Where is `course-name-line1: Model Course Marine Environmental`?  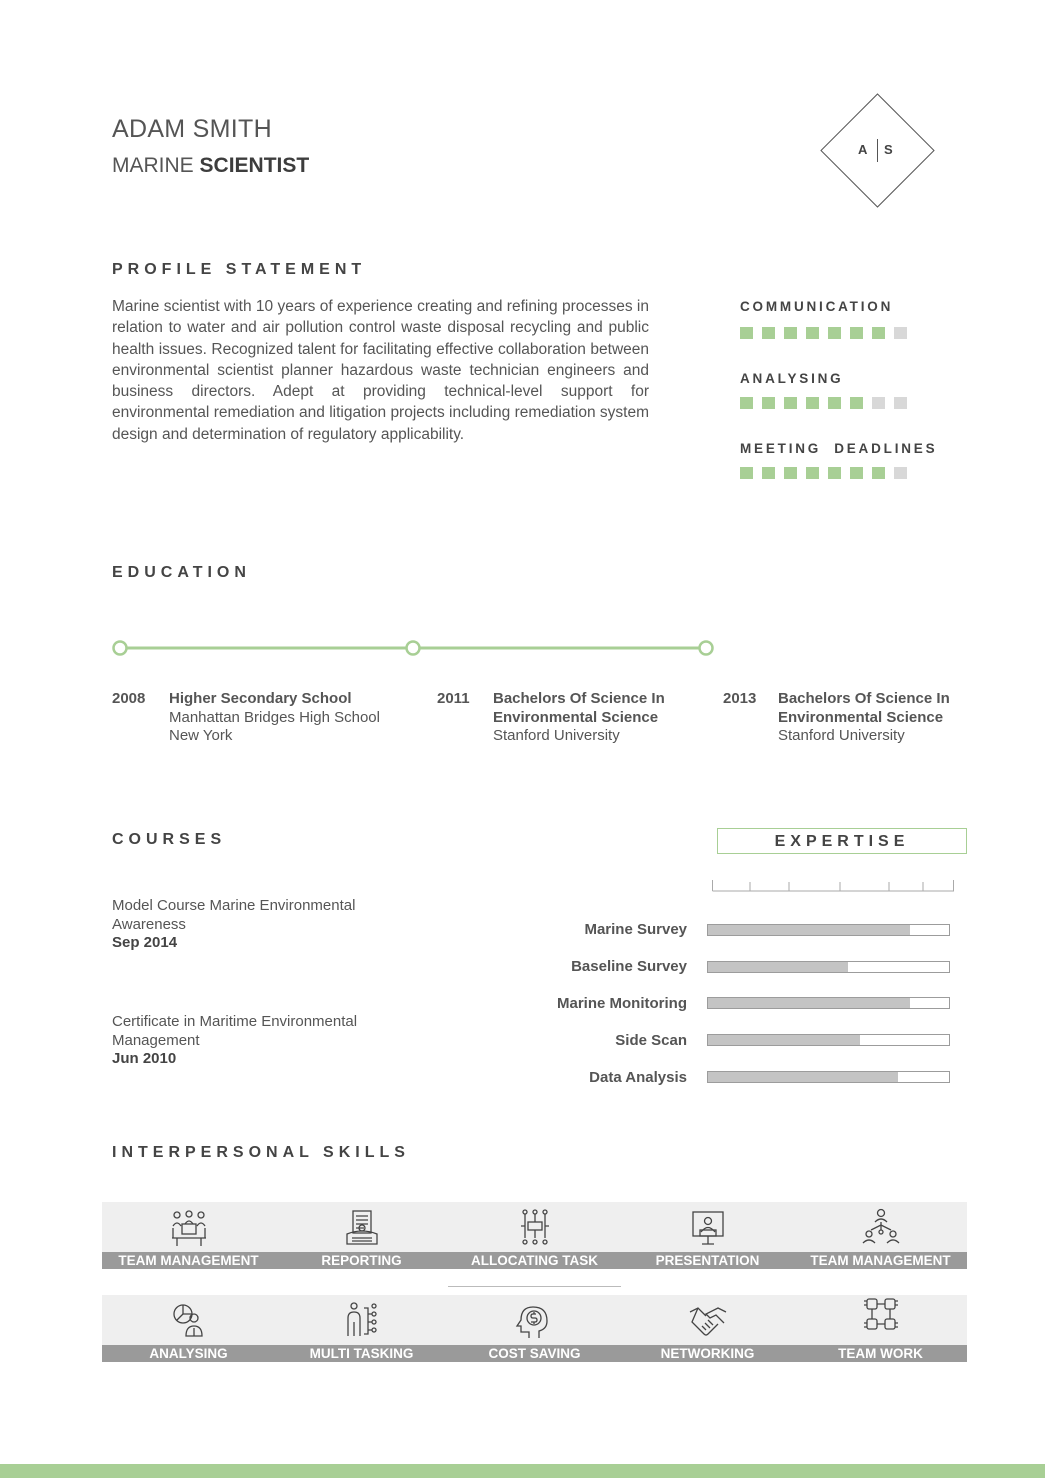 course-name-line1: Model Course Marine Environmental is located at coordinates (234, 905).